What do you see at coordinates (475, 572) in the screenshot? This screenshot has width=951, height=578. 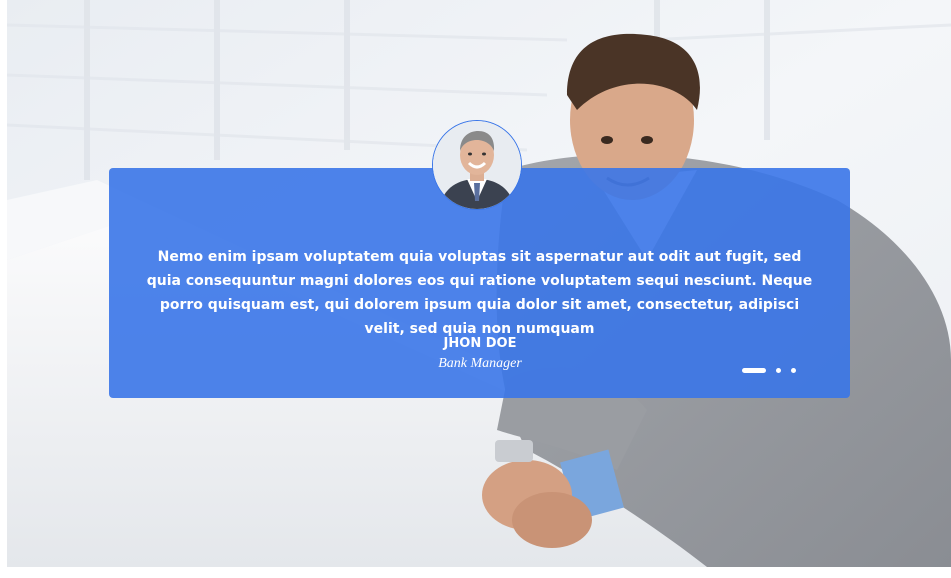 I see `bottom-edge` at bounding box center [475, 572].